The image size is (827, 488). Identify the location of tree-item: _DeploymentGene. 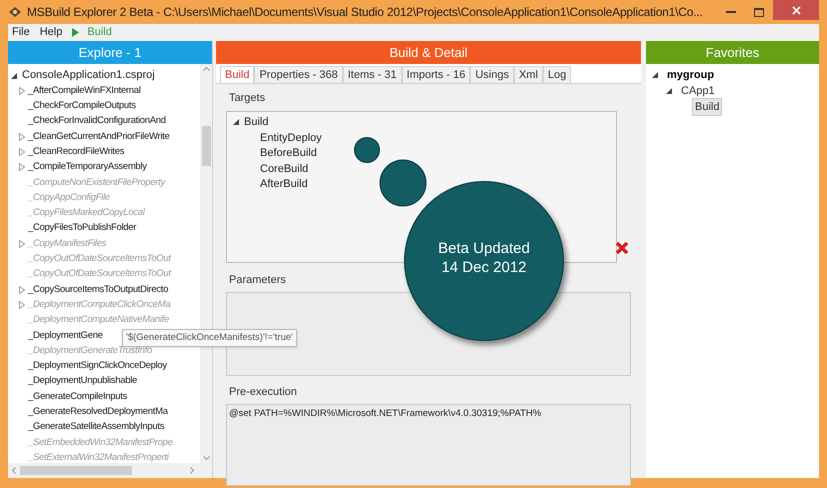
(65, 335).